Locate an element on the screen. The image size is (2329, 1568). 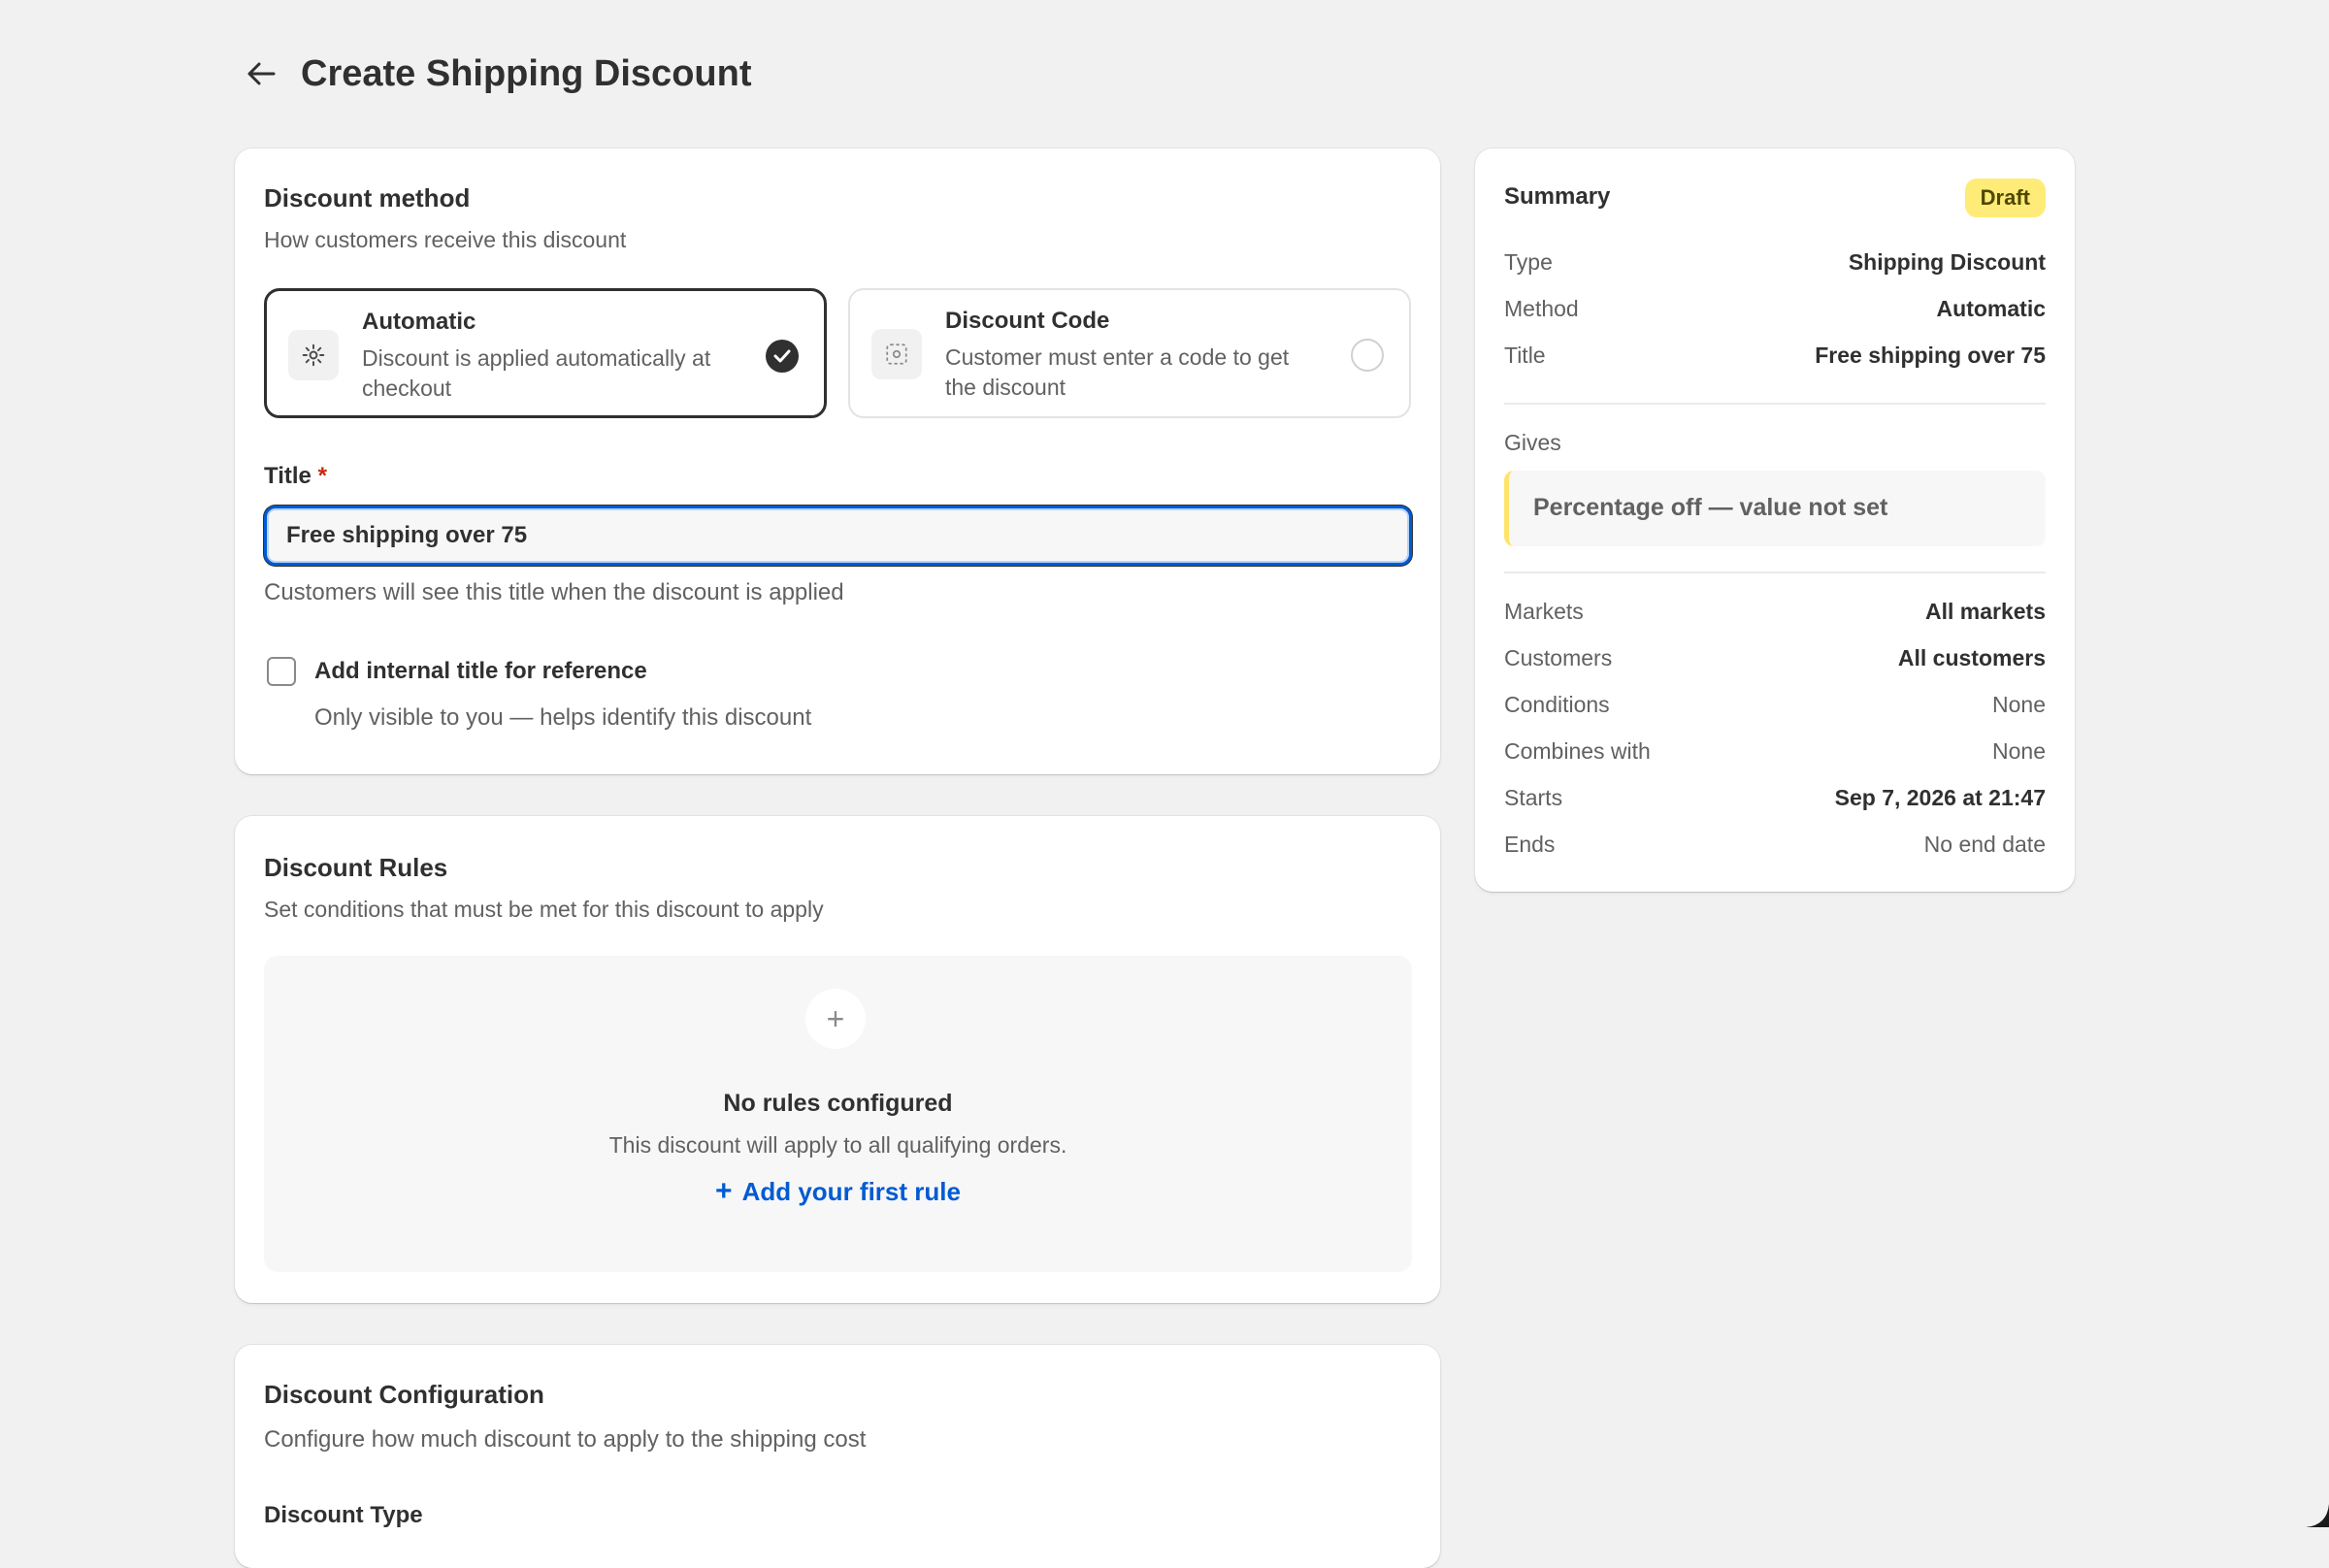
add-first-rule-button: + Add your first rule is located at coordinates (838, 1191).